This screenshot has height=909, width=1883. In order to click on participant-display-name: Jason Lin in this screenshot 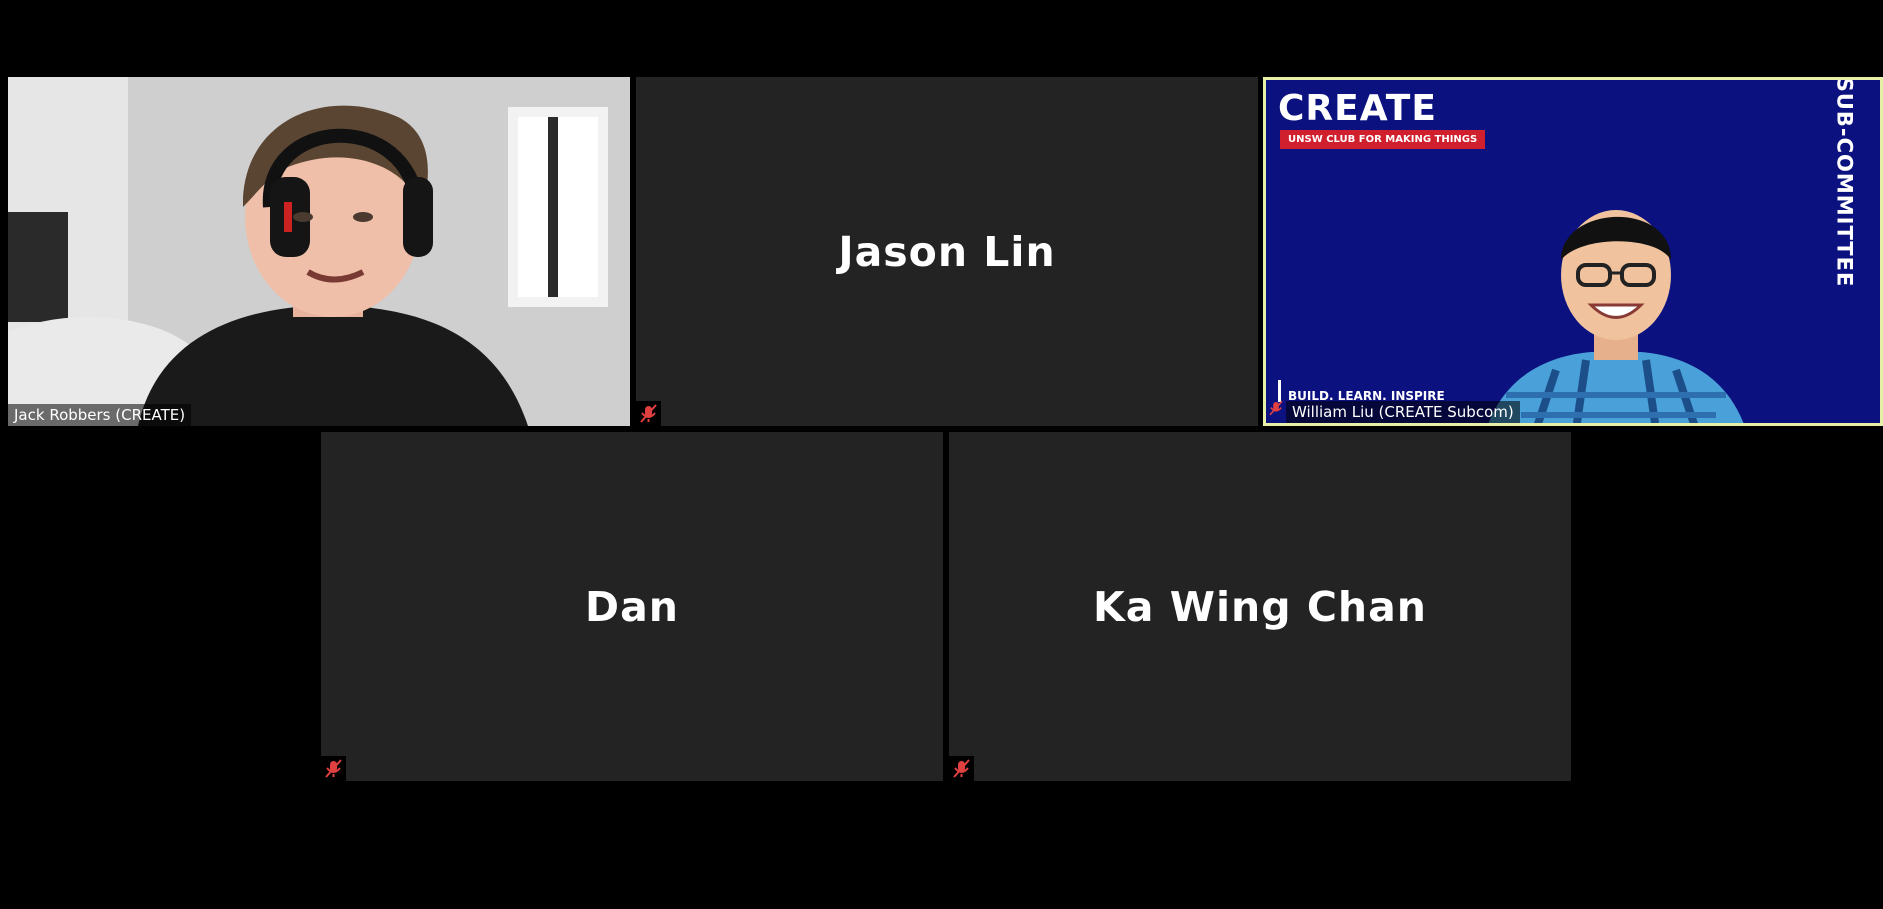, I will do `click(947, 251)`.